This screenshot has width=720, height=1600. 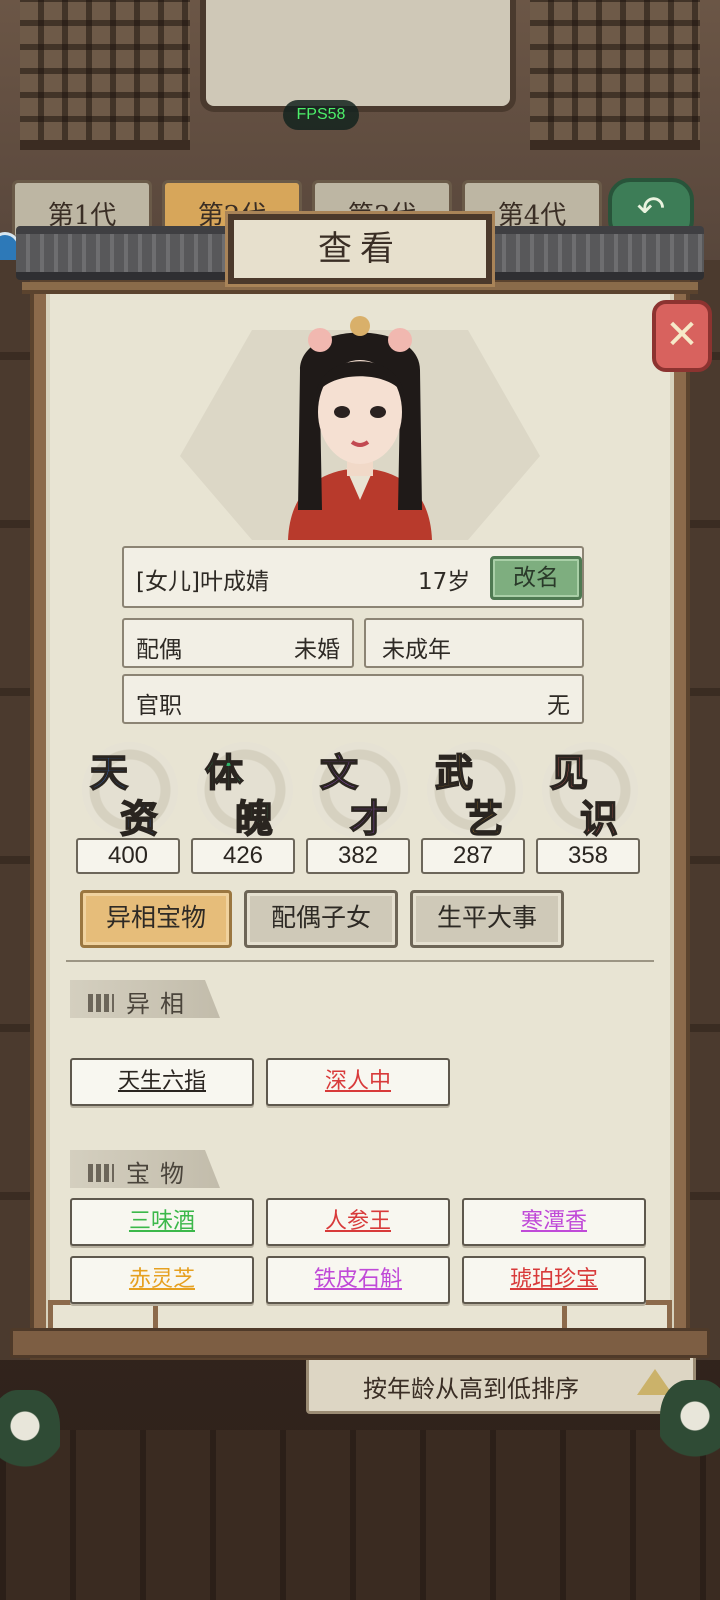 I want to click on treasure-tag: 铁皮石斛, so click(x=358, y=1280).